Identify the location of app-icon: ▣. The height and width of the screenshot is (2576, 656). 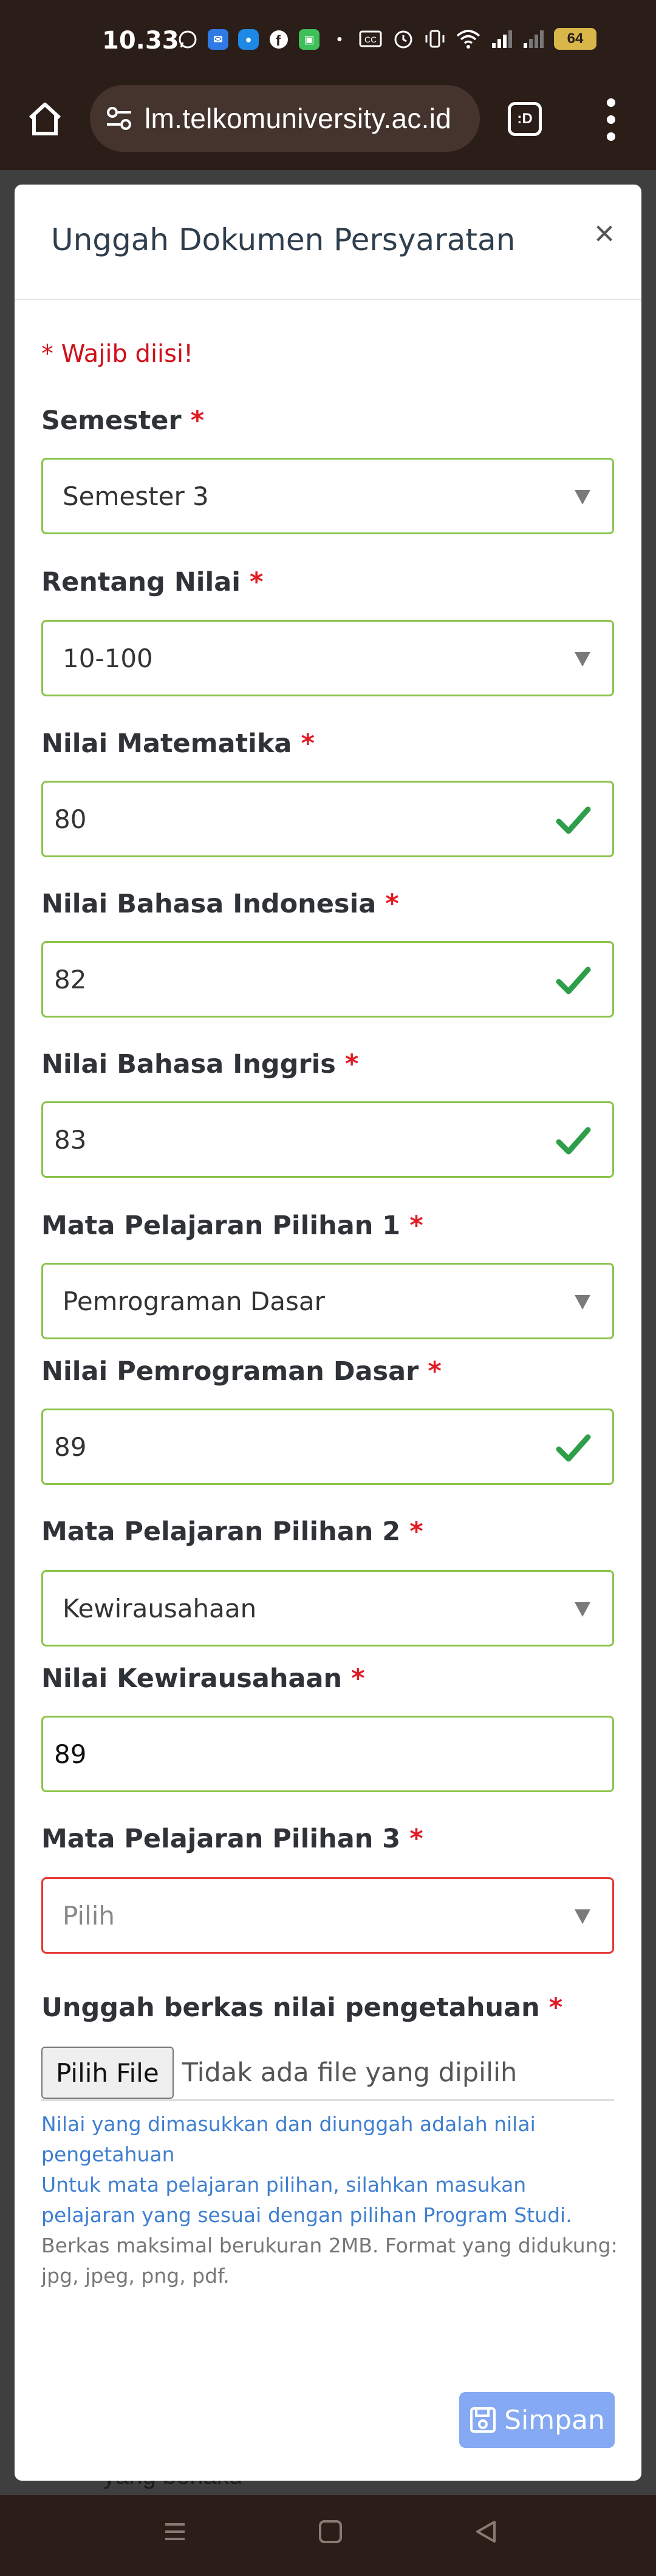
(309, 39).